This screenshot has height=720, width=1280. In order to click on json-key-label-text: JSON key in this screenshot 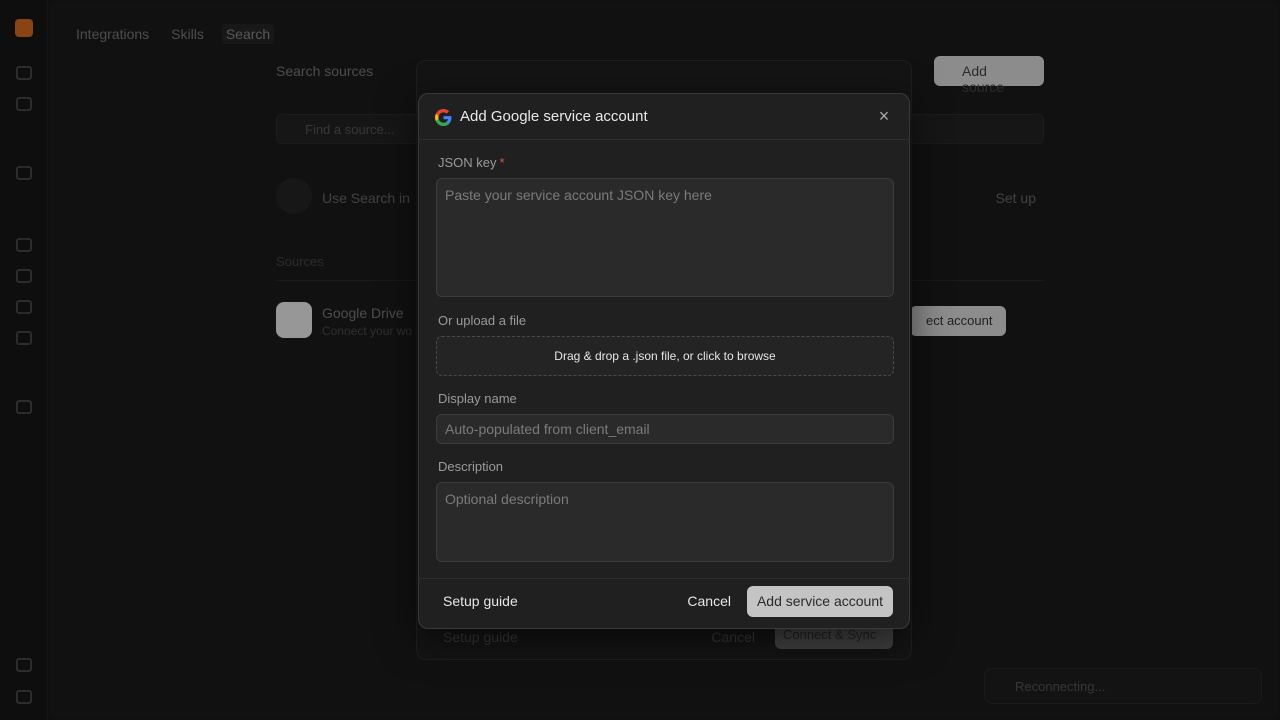, I will do `click(467, 162)`.